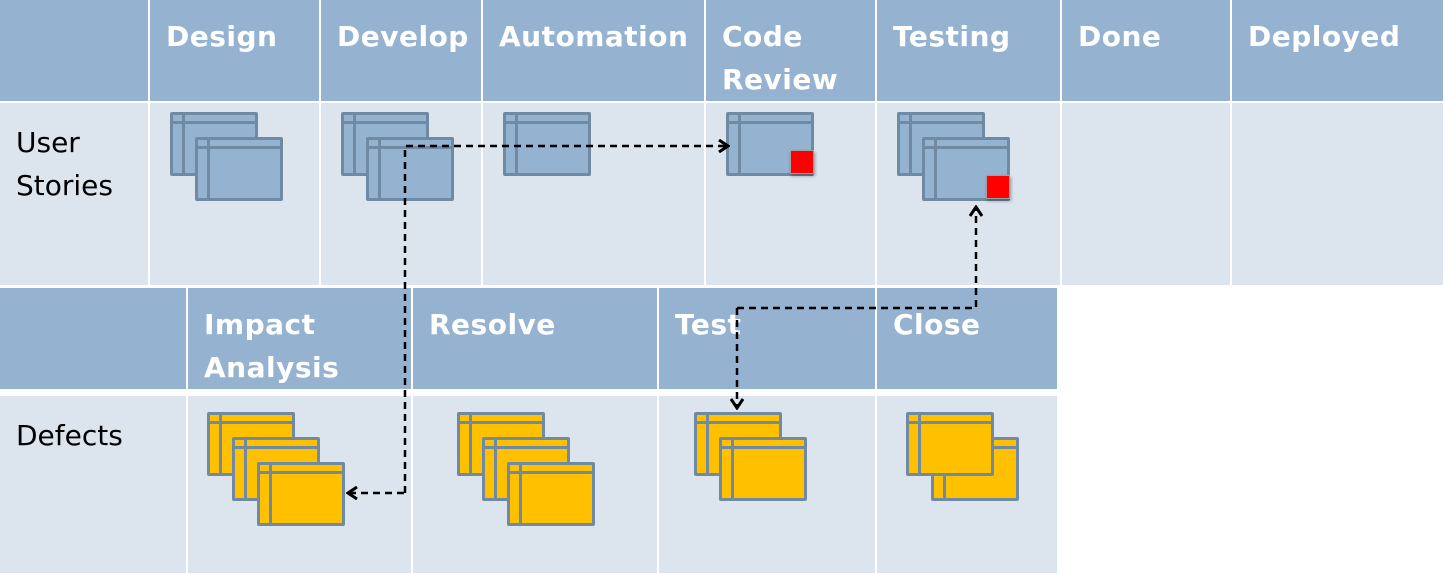  Describe the element at coordinates (856, 258) in the screenshot. I see `arrow-test-to-testing` at that location.